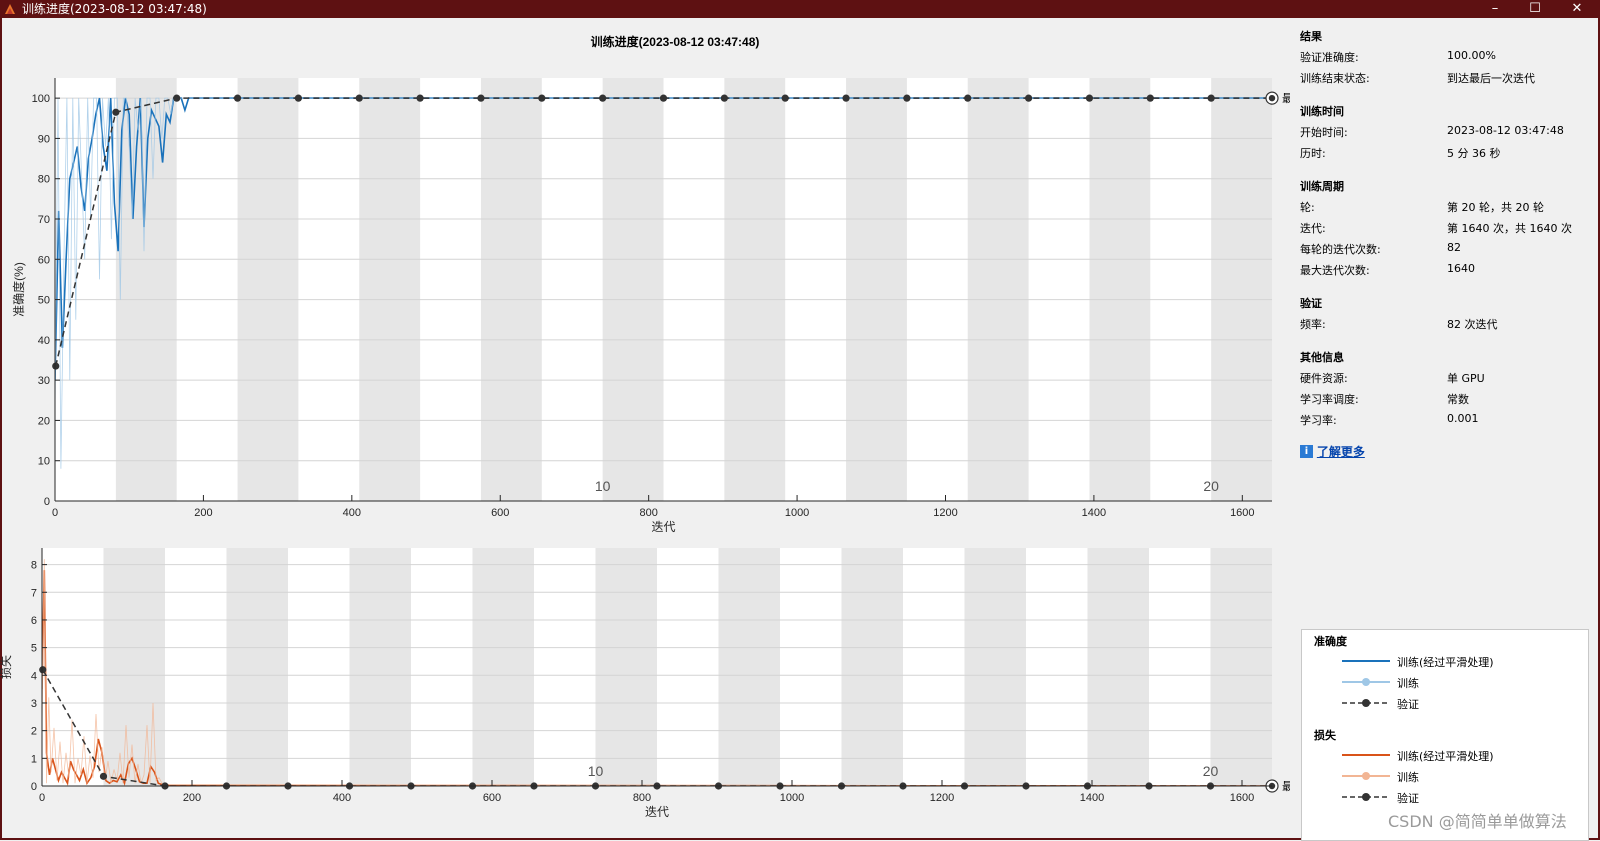 The width and height of the screenshot is (1600, 841). Describe the element at coordinates (1472, 324) in the screenshot. I see `freq-value: 82 次迭代` at that location.